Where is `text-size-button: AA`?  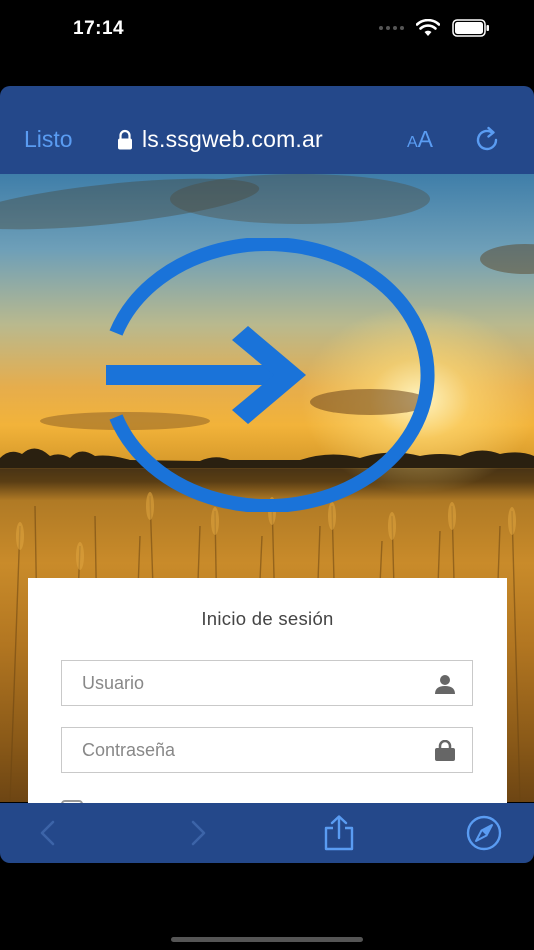
text-size-button: AA is located at coordinates (420, 139).